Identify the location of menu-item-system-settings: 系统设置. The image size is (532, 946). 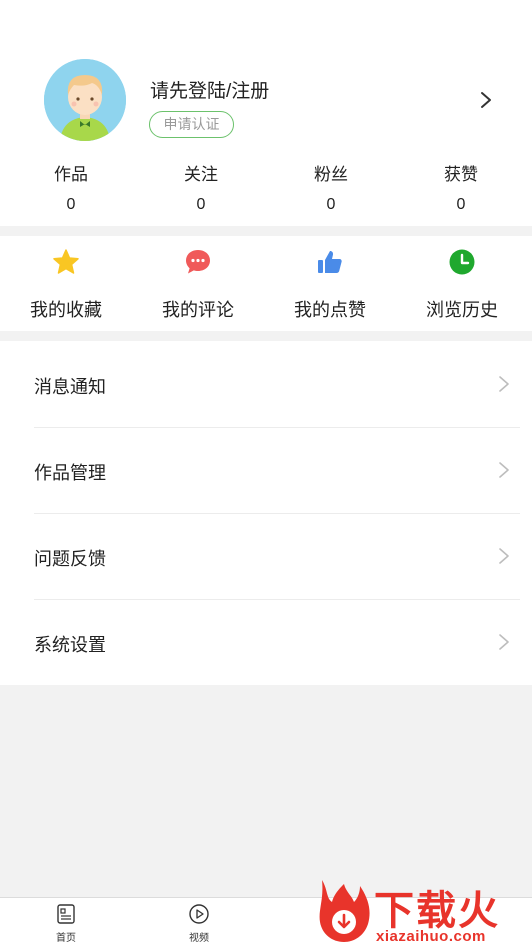
(266, 642).